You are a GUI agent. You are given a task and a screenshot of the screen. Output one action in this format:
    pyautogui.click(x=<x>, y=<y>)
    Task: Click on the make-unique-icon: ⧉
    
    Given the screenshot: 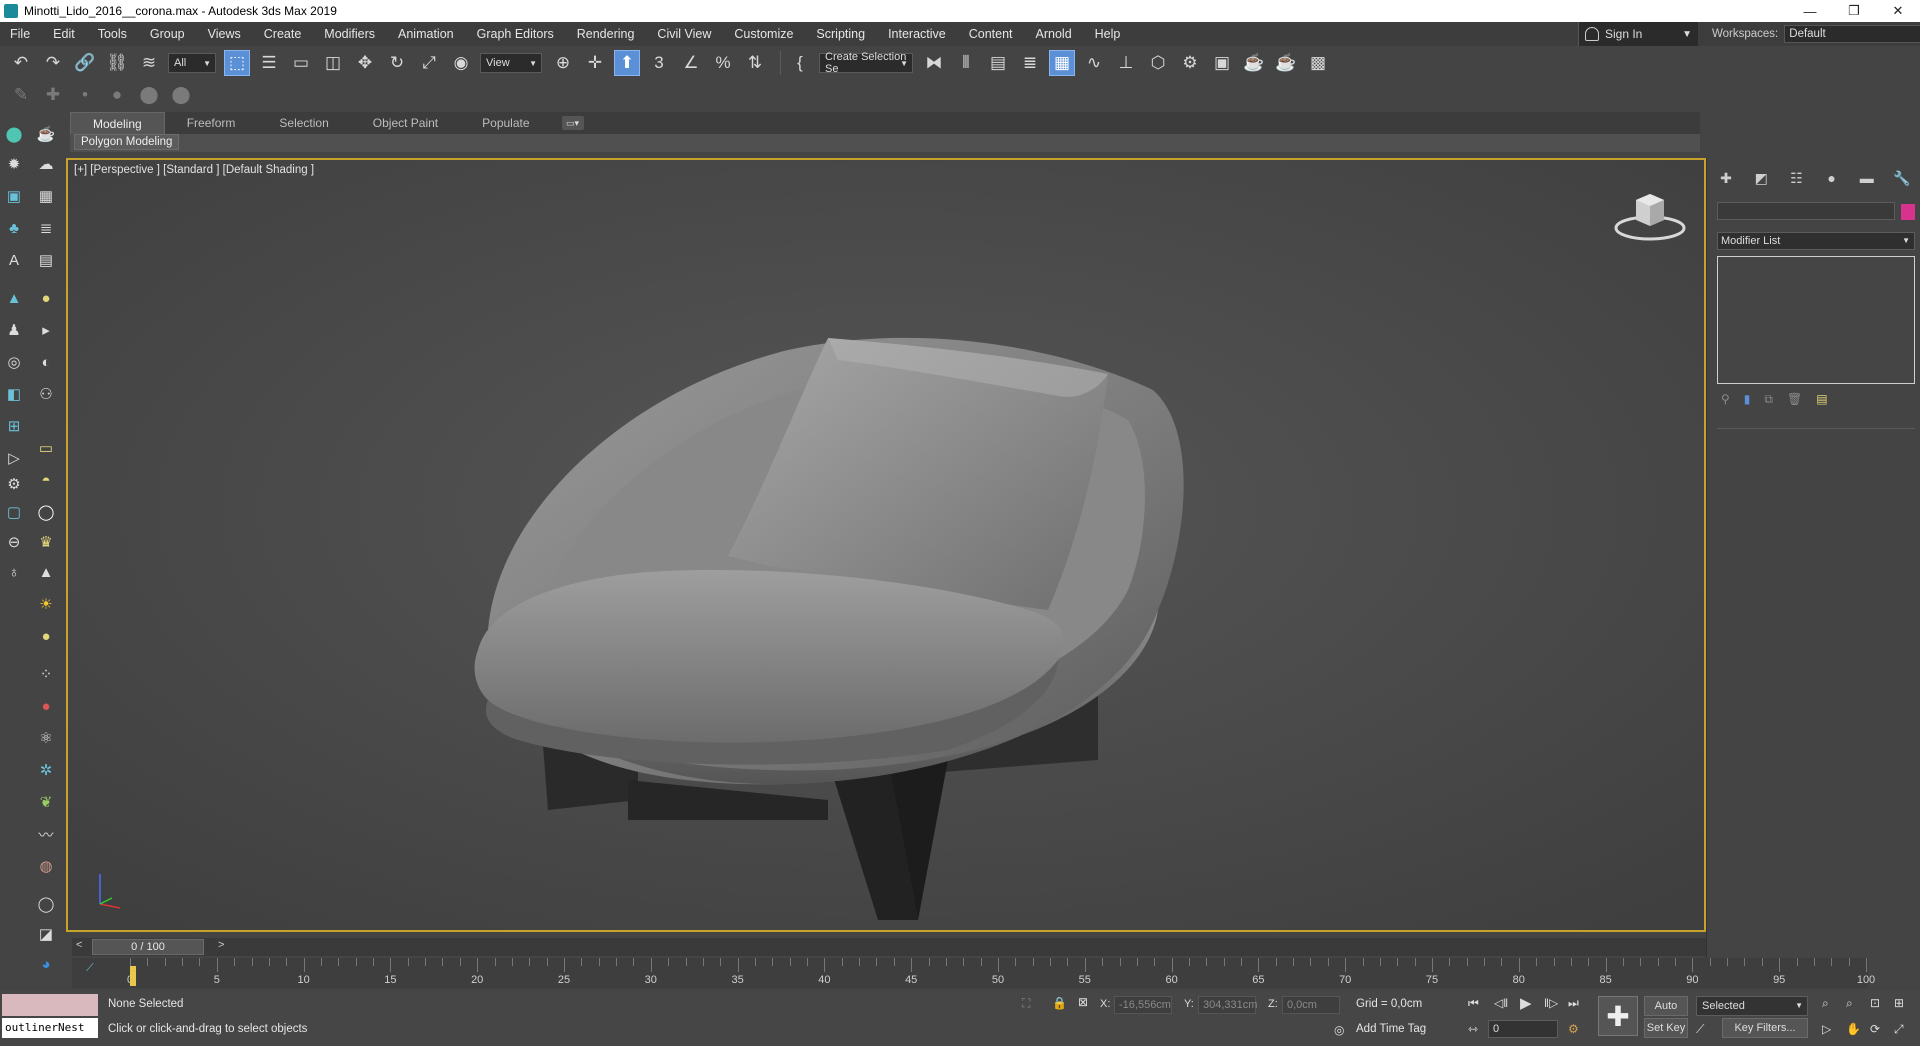 What is the action you would take?
    pyautogui.click(x=1768, y=401)
    